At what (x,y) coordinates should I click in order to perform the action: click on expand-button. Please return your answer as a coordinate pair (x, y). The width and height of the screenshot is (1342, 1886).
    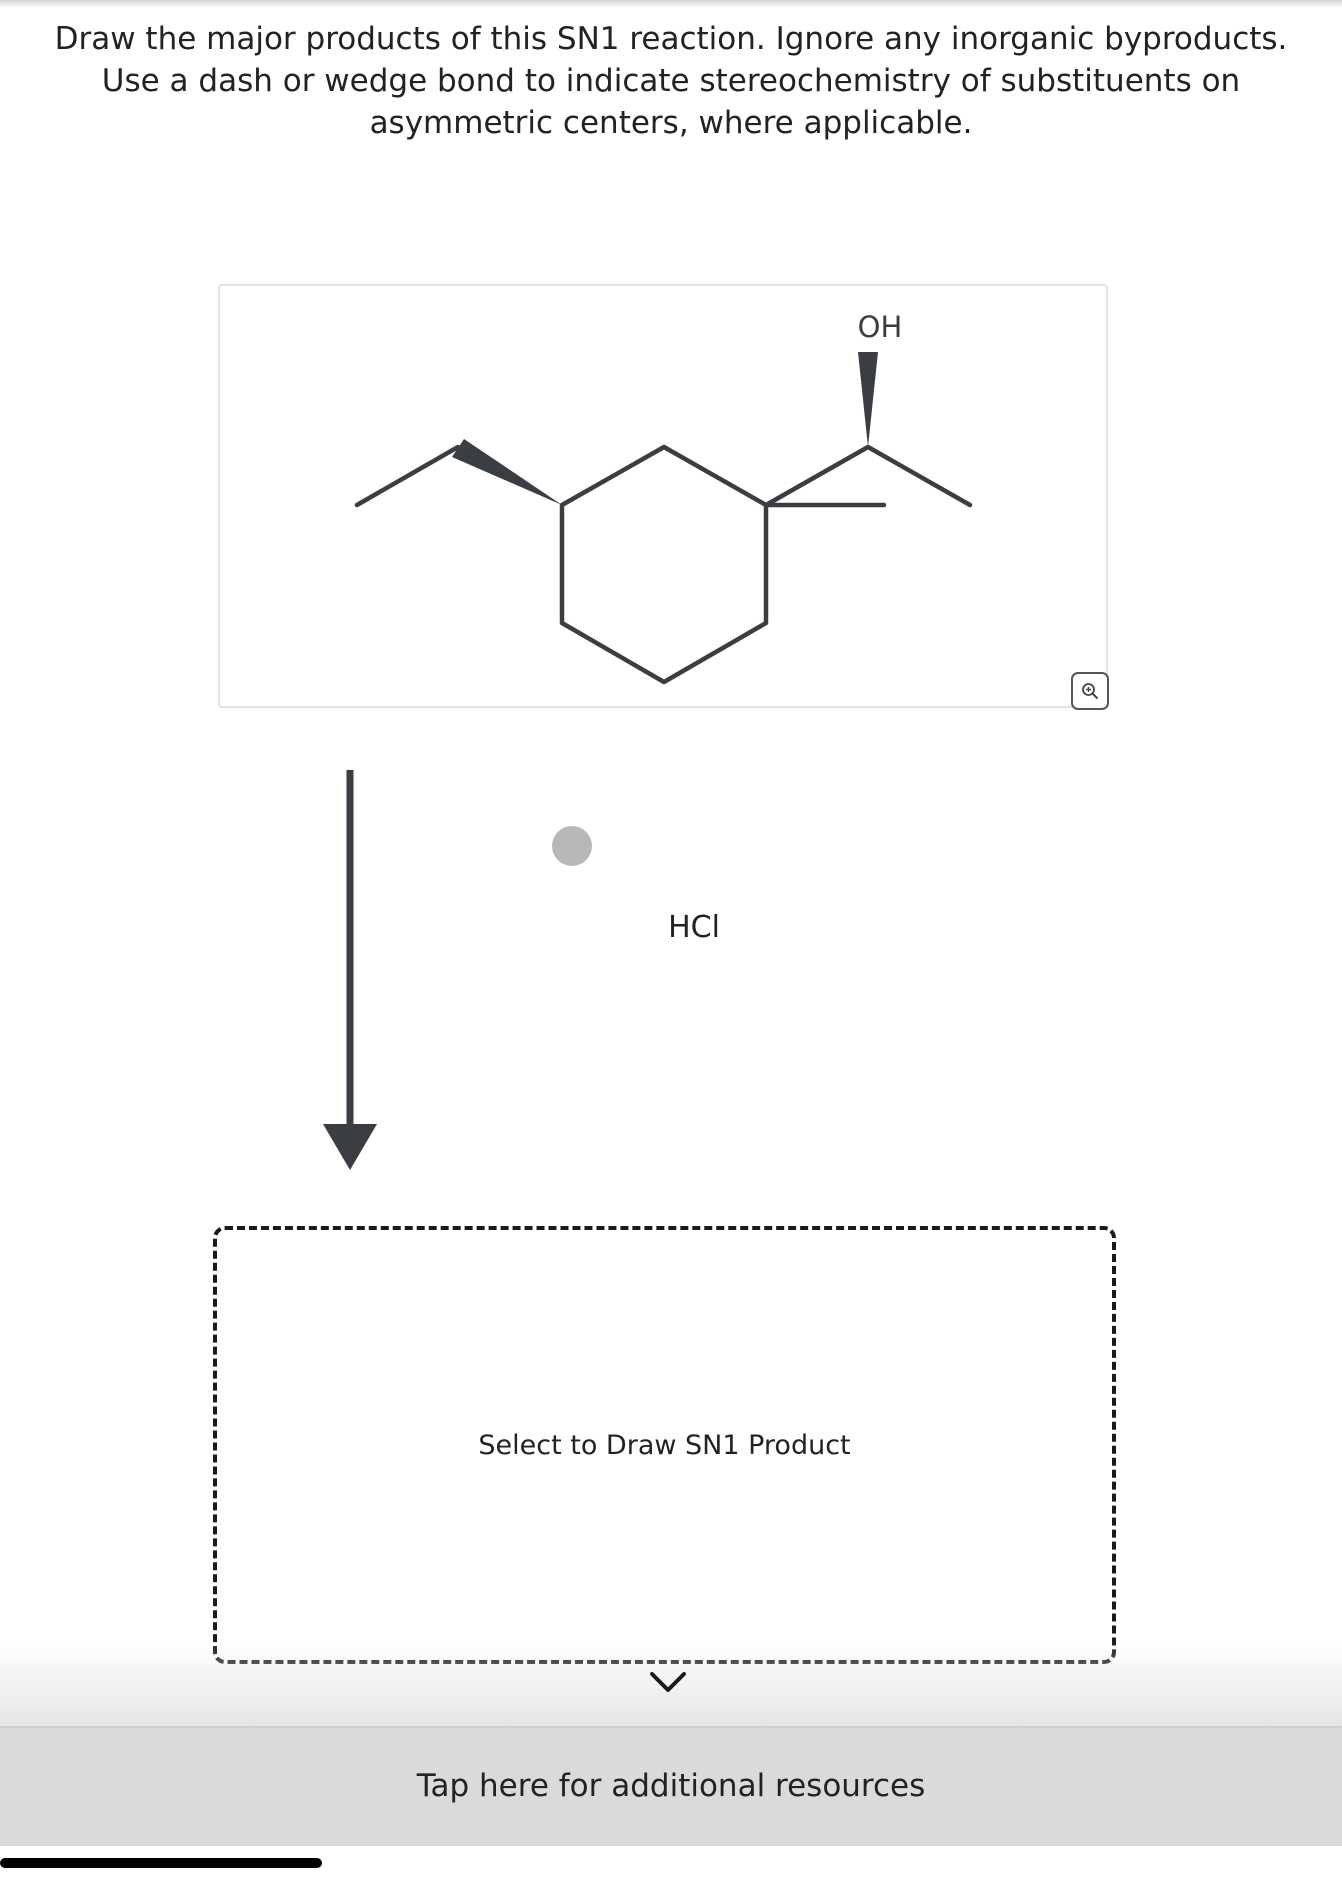
    Looking at the image, I should click on (668, 1684).